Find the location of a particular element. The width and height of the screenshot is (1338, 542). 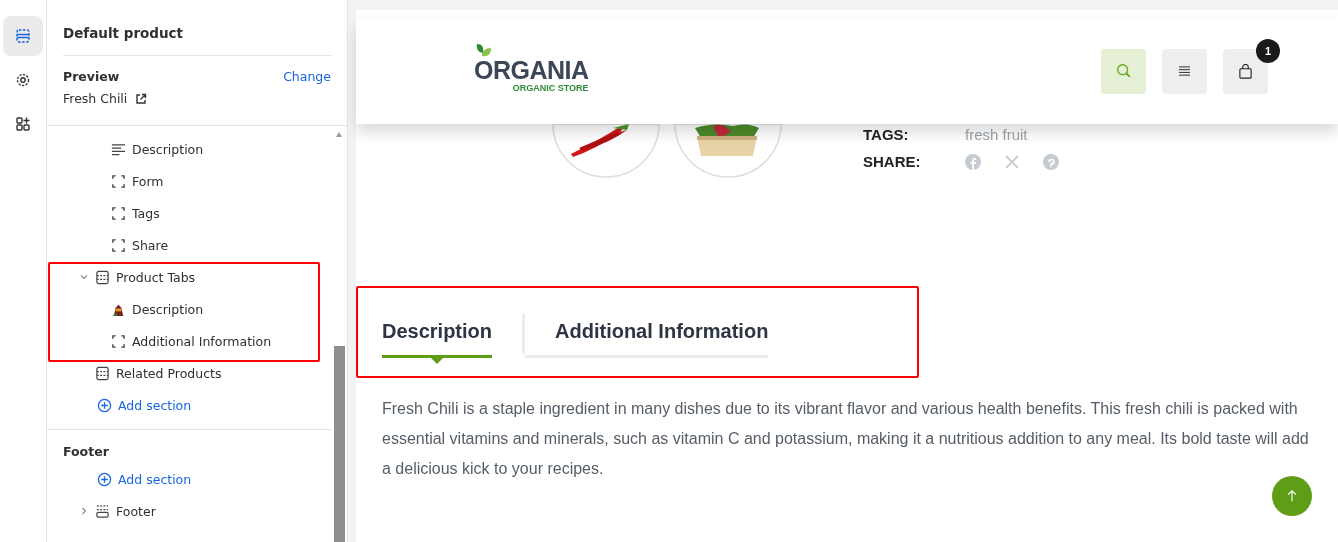

change-link: Change is located at coordinates (307, 76).